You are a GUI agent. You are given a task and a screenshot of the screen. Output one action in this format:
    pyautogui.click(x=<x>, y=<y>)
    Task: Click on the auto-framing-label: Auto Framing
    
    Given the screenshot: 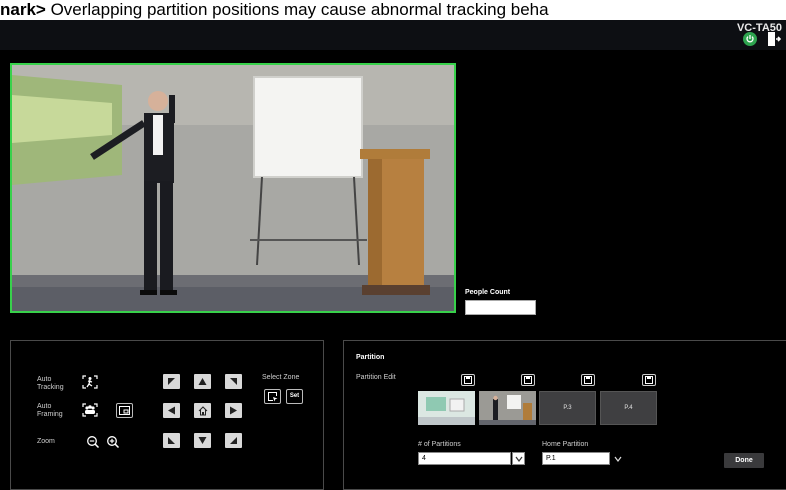 What is the action you would take?
    pyautogui.click(x=50, y=410)
    